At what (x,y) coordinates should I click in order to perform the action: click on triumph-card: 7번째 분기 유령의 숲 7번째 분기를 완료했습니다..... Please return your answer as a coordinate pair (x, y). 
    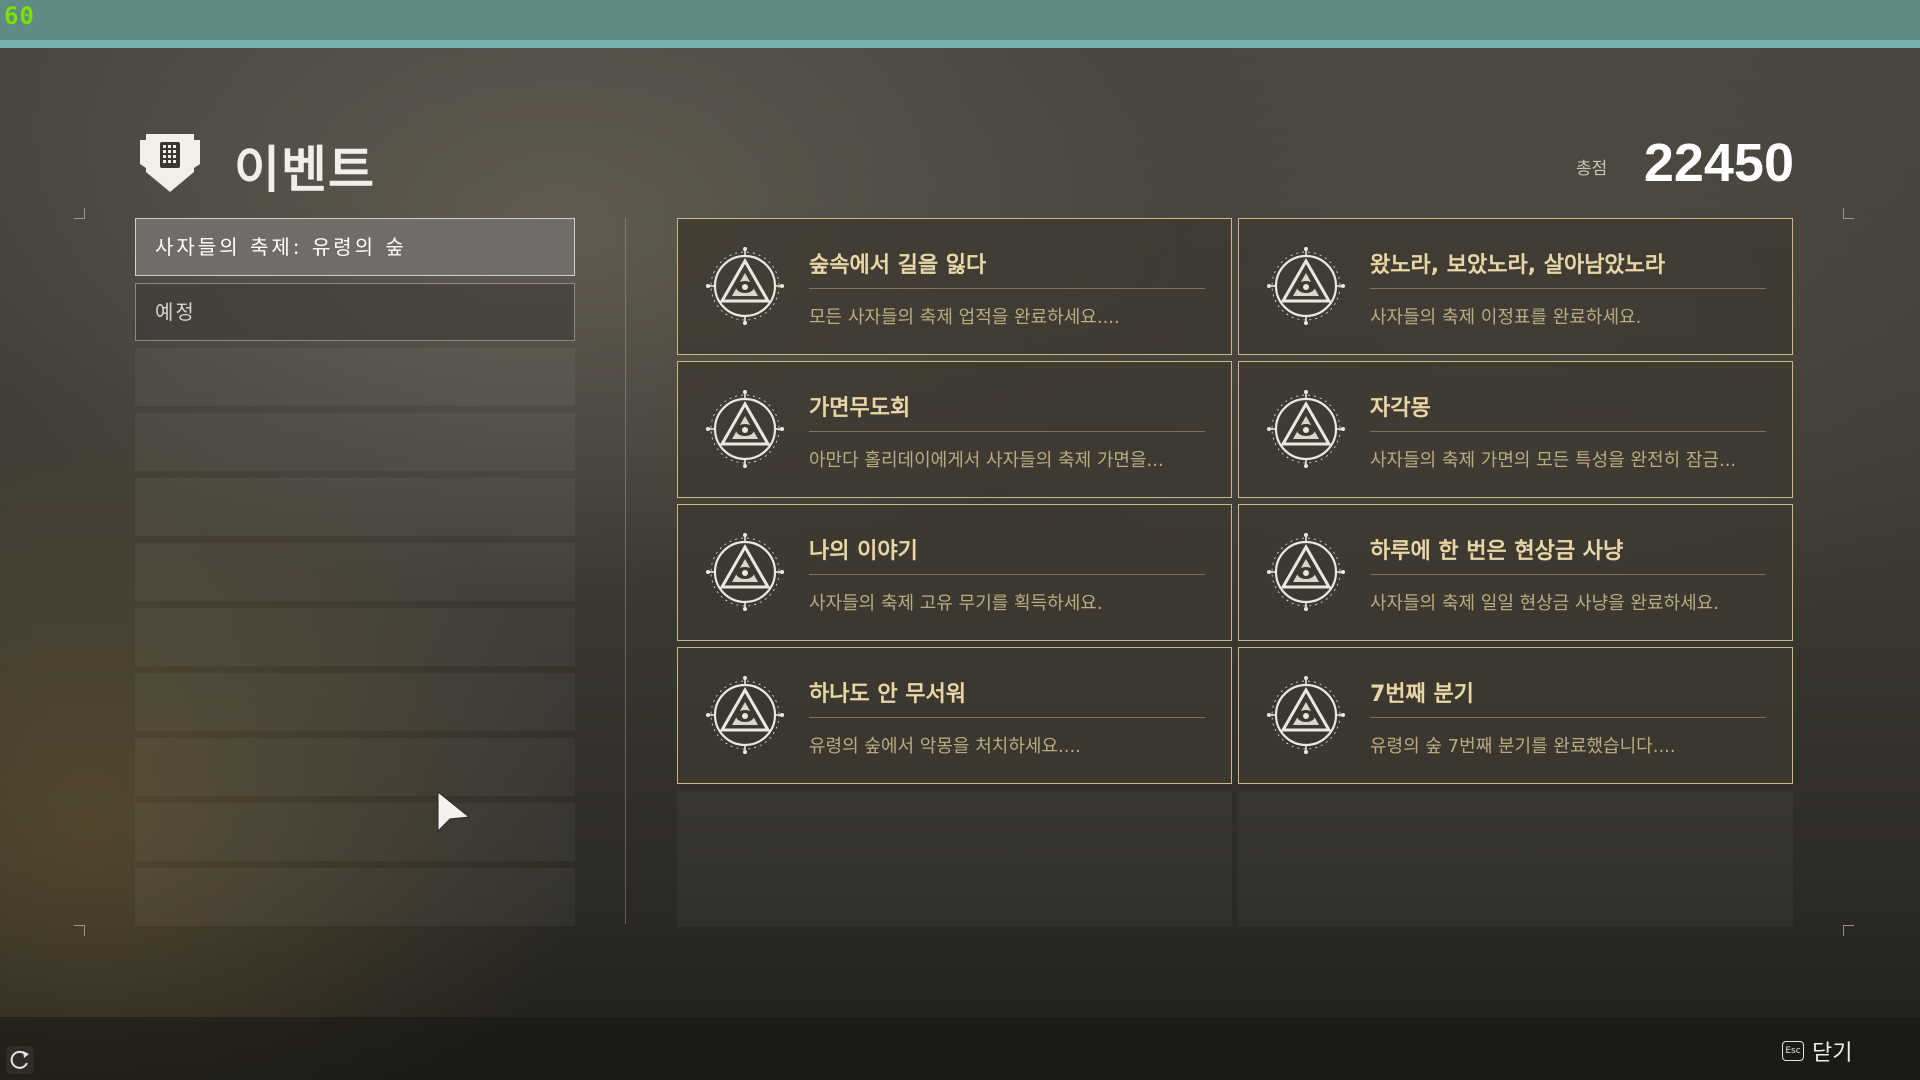
    Looking at the image, I should click on (1515, 715).